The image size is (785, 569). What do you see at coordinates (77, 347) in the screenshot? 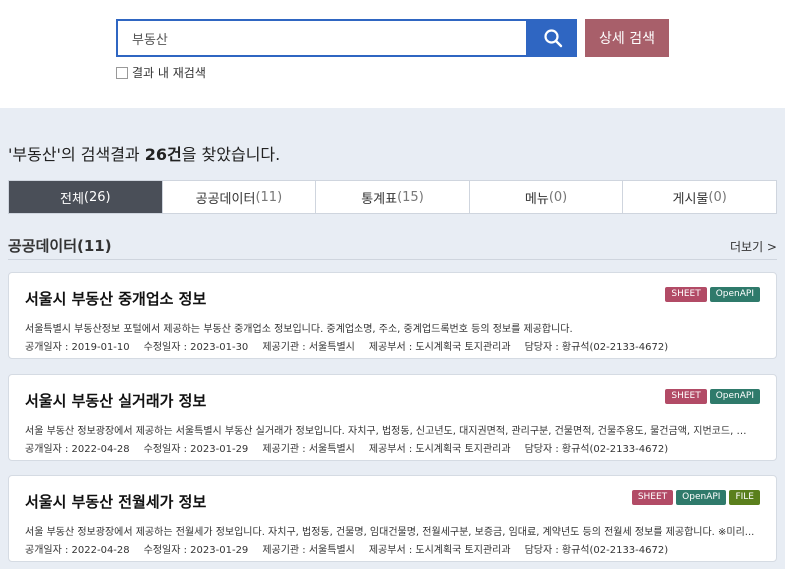
I see `open-date: 공개일자 : 2019-01-10` at bounding box center [77, 347].